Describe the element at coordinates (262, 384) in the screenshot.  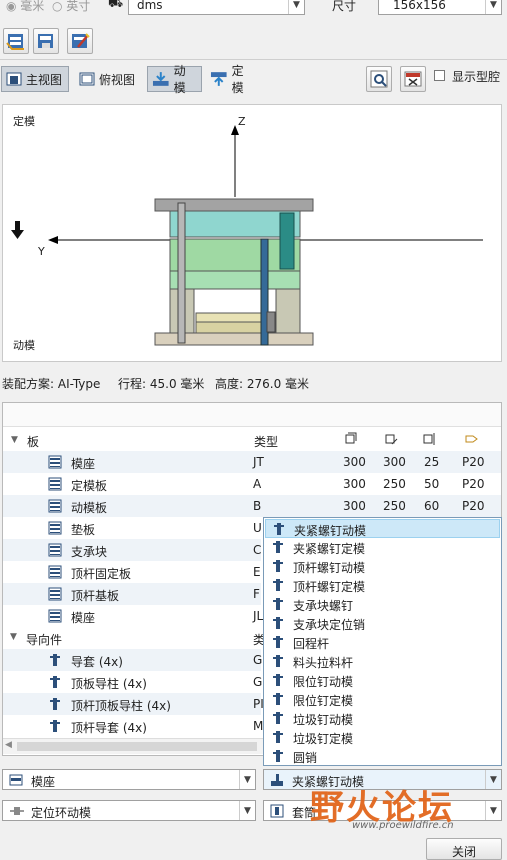
I see `height-info: 高度: 276.0 毫米` at that location.